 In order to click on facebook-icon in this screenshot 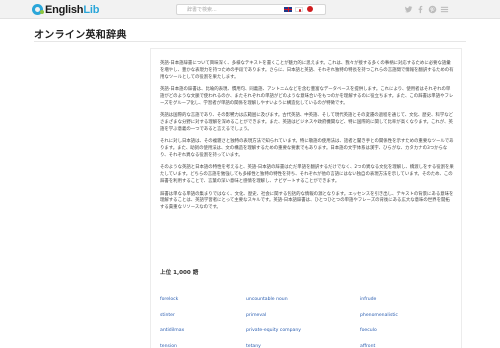, I will do `click(420, 9)`.